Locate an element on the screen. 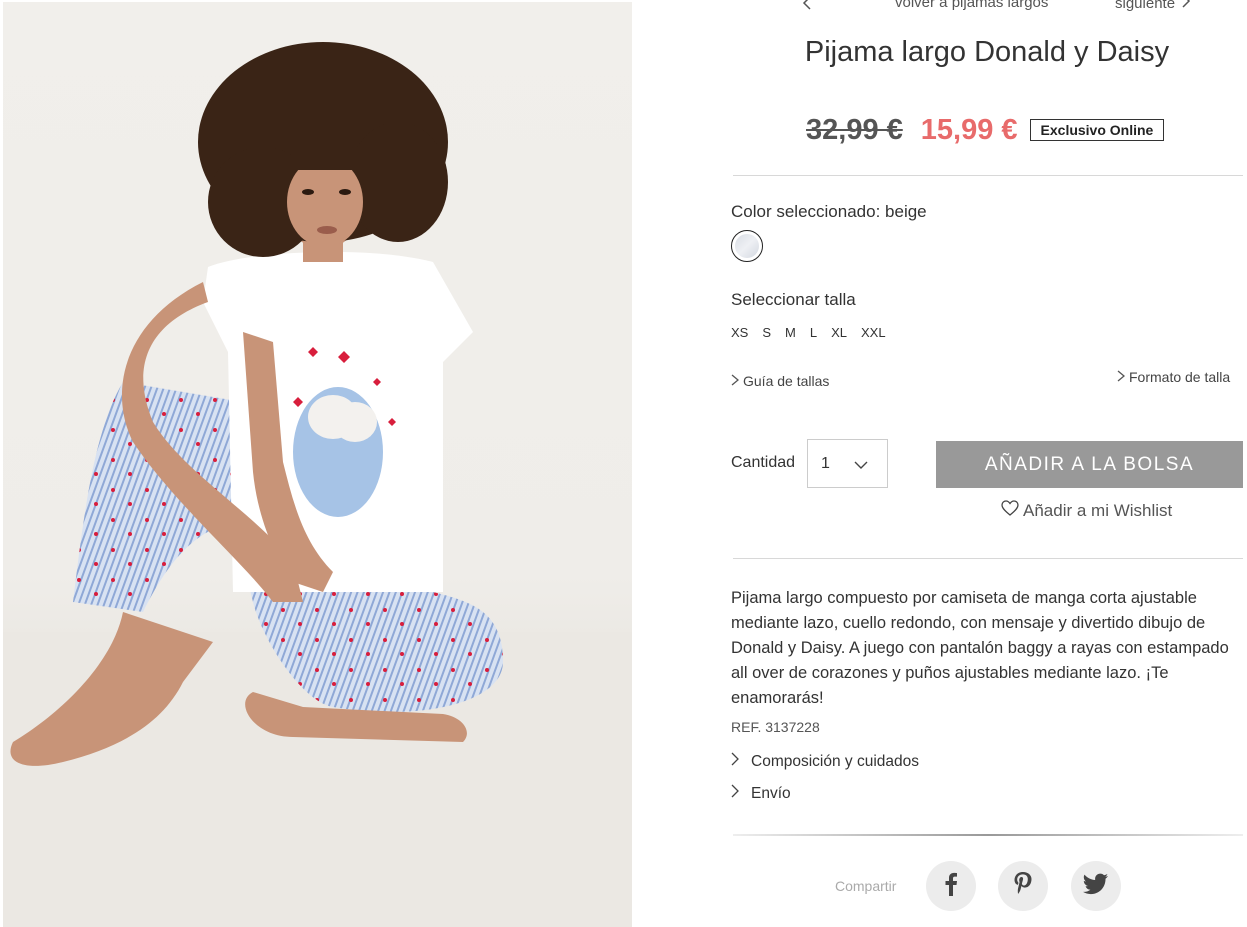 Image resolution: width=1247 pixels, height=927 pixels. add-to-bag-button: AÑADIR A LA BOLSA is located at coordinates (1089, 464).